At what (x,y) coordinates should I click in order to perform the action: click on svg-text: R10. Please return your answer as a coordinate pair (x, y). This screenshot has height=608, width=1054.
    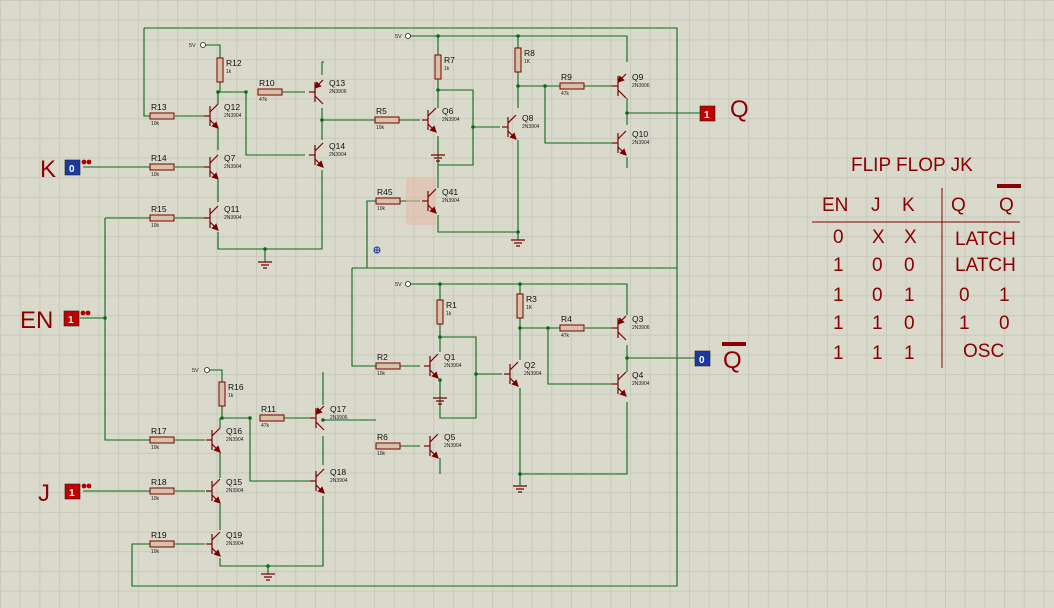
    Looking at the image, I should click on (267, 83).